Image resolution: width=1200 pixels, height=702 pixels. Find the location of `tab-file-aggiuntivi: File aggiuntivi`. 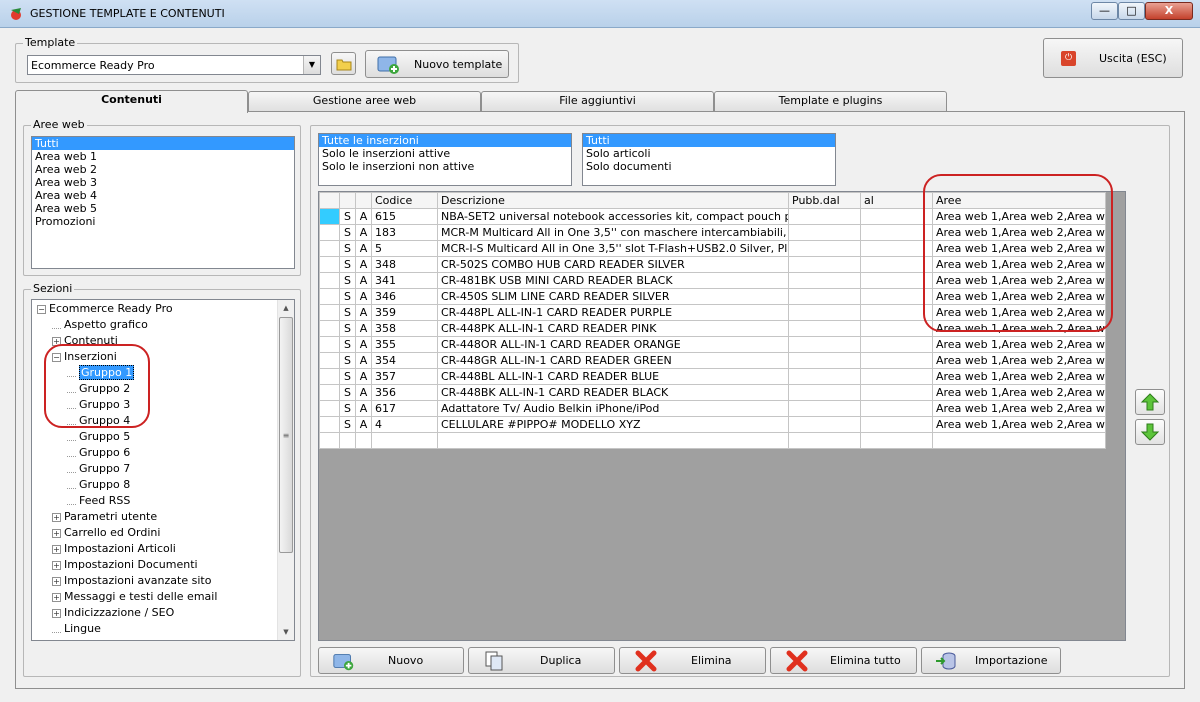

tab-file-aggiuntivi: File aggiuntivi is located at coordinates (597, 101).